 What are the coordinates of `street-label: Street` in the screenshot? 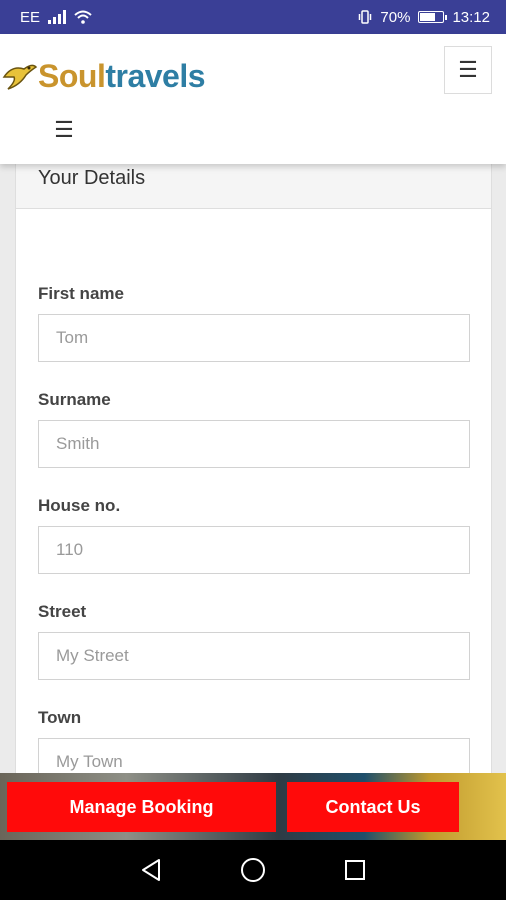 It's located at (62, 611).